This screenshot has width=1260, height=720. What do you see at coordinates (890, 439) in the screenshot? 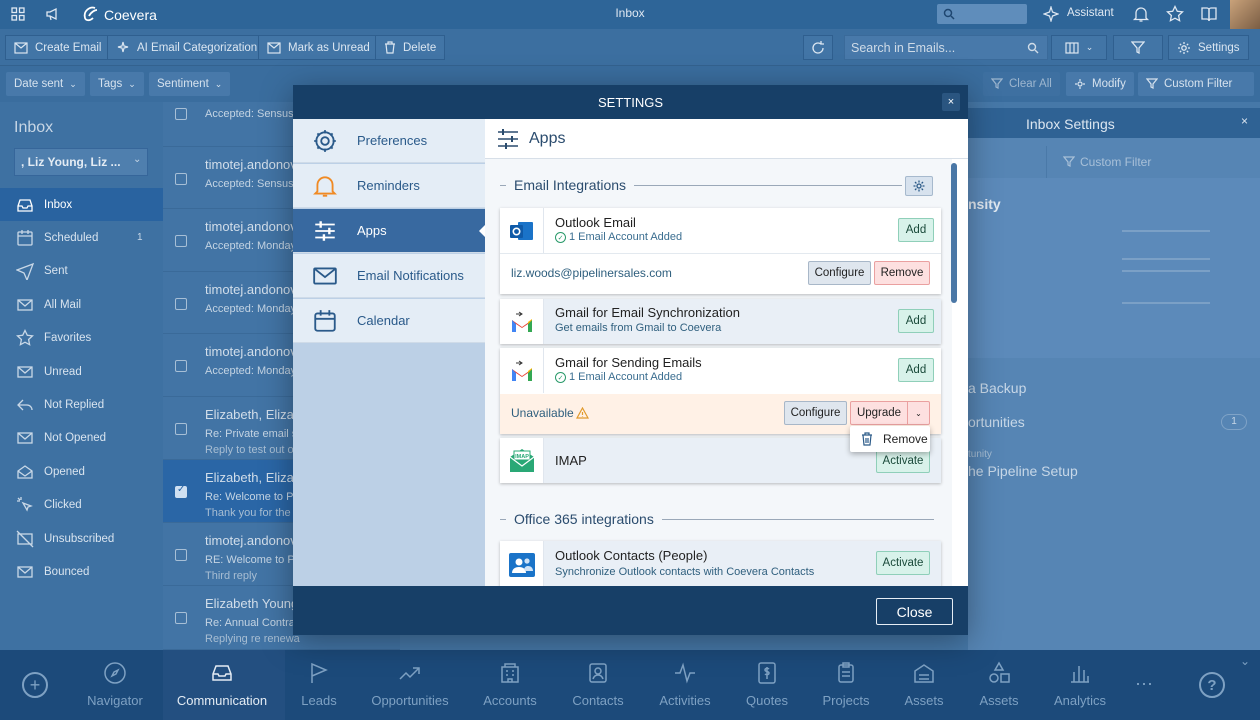
I see `dropdown-remove-item: Remove` at bounding box center [890, 439].